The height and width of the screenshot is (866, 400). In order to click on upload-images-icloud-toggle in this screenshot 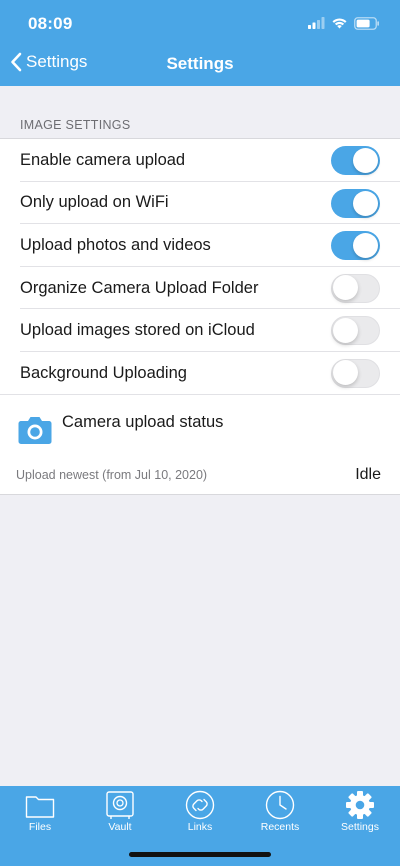, I will do `click(355, 331)`.